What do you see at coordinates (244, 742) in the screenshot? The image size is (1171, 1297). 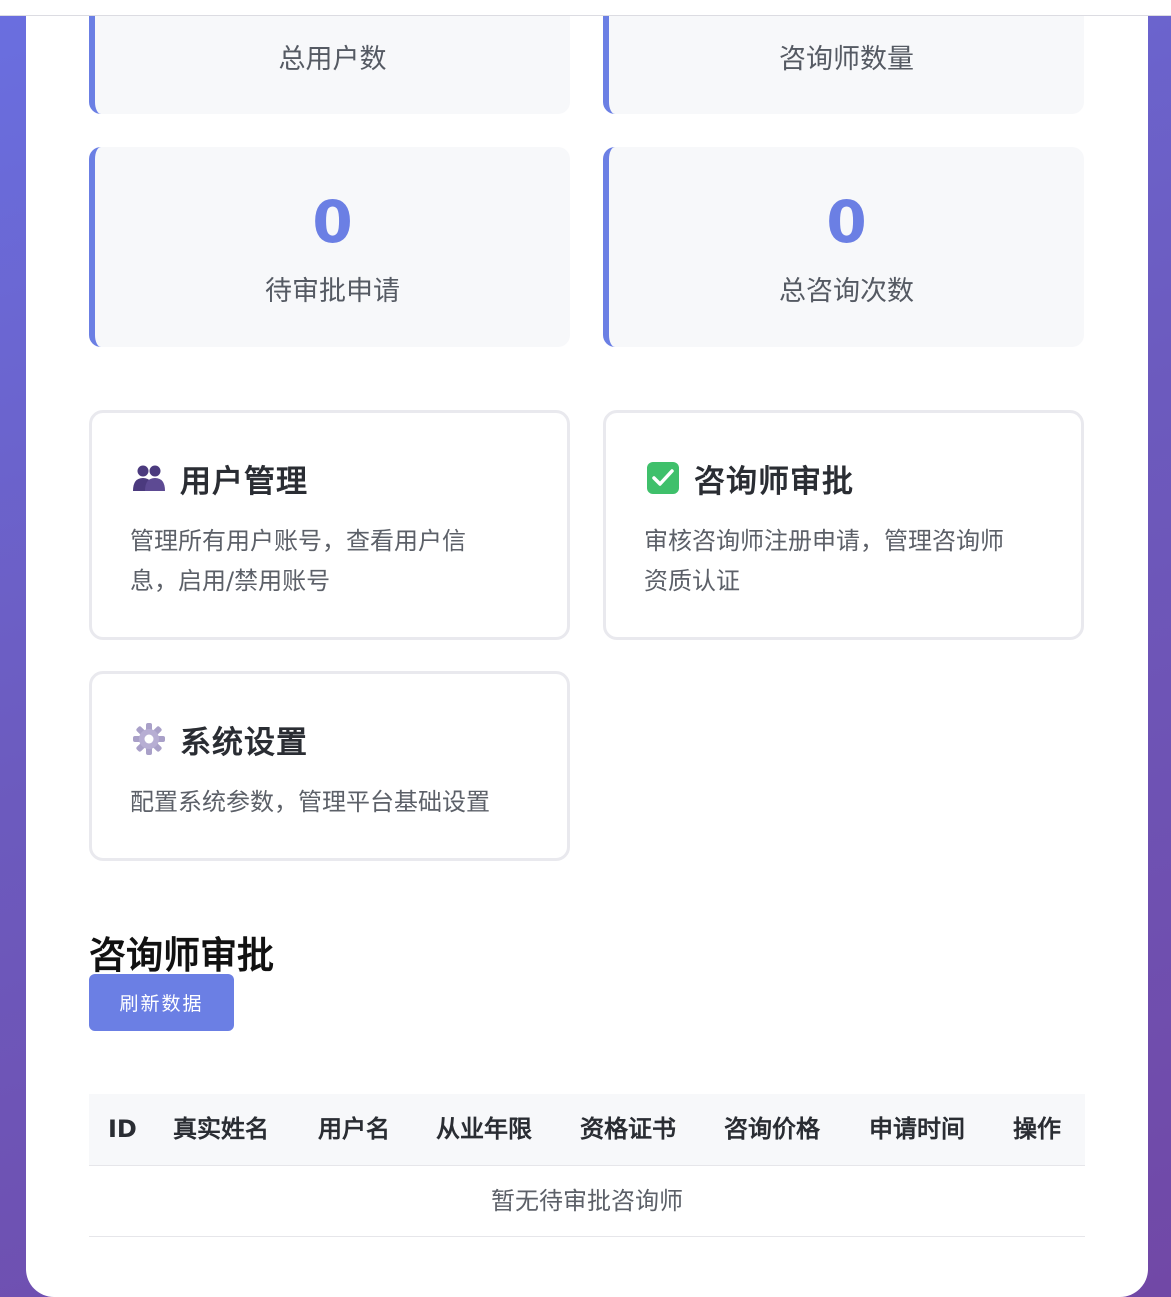 I see `card-title-text: 系统设置` at bounding box center [244, 742].